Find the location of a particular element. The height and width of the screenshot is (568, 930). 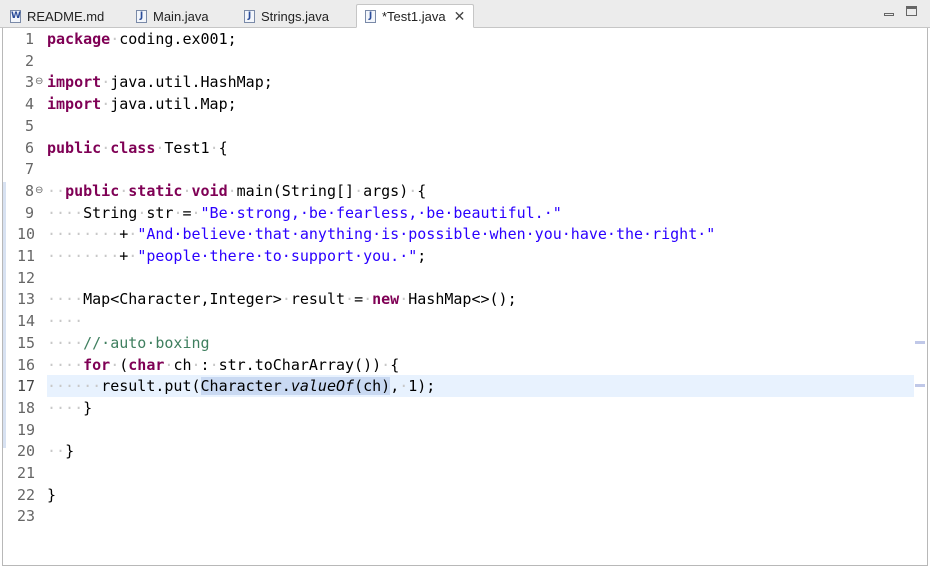

code-token: , is located at coordinates (395, 386).